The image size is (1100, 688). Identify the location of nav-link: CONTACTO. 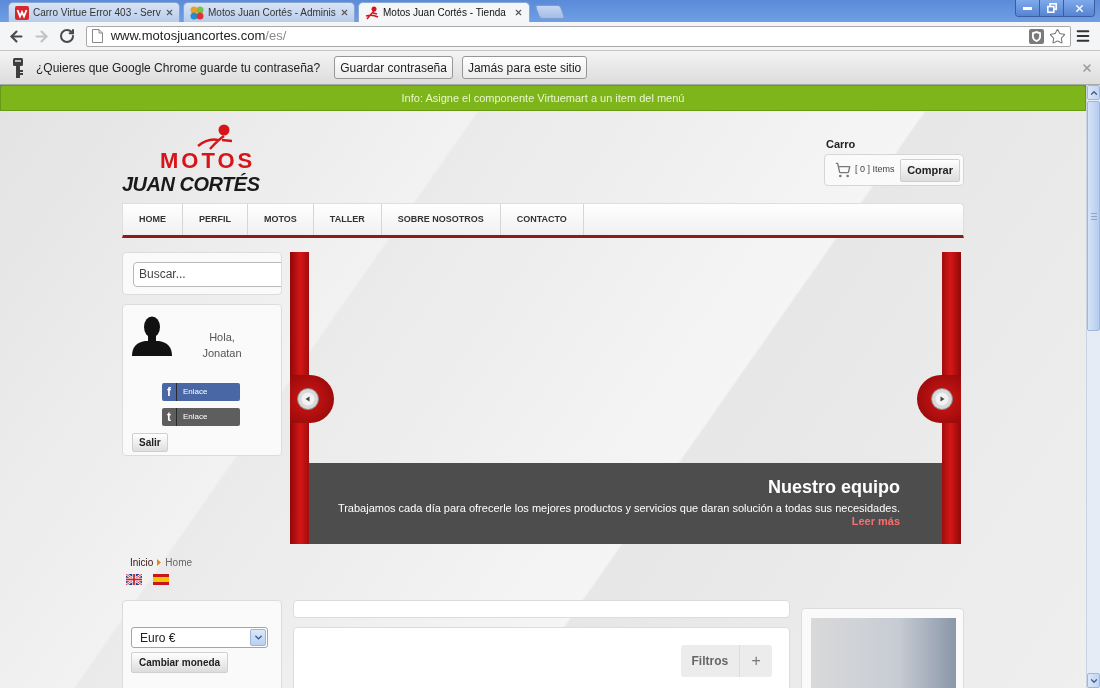
(542, 219).